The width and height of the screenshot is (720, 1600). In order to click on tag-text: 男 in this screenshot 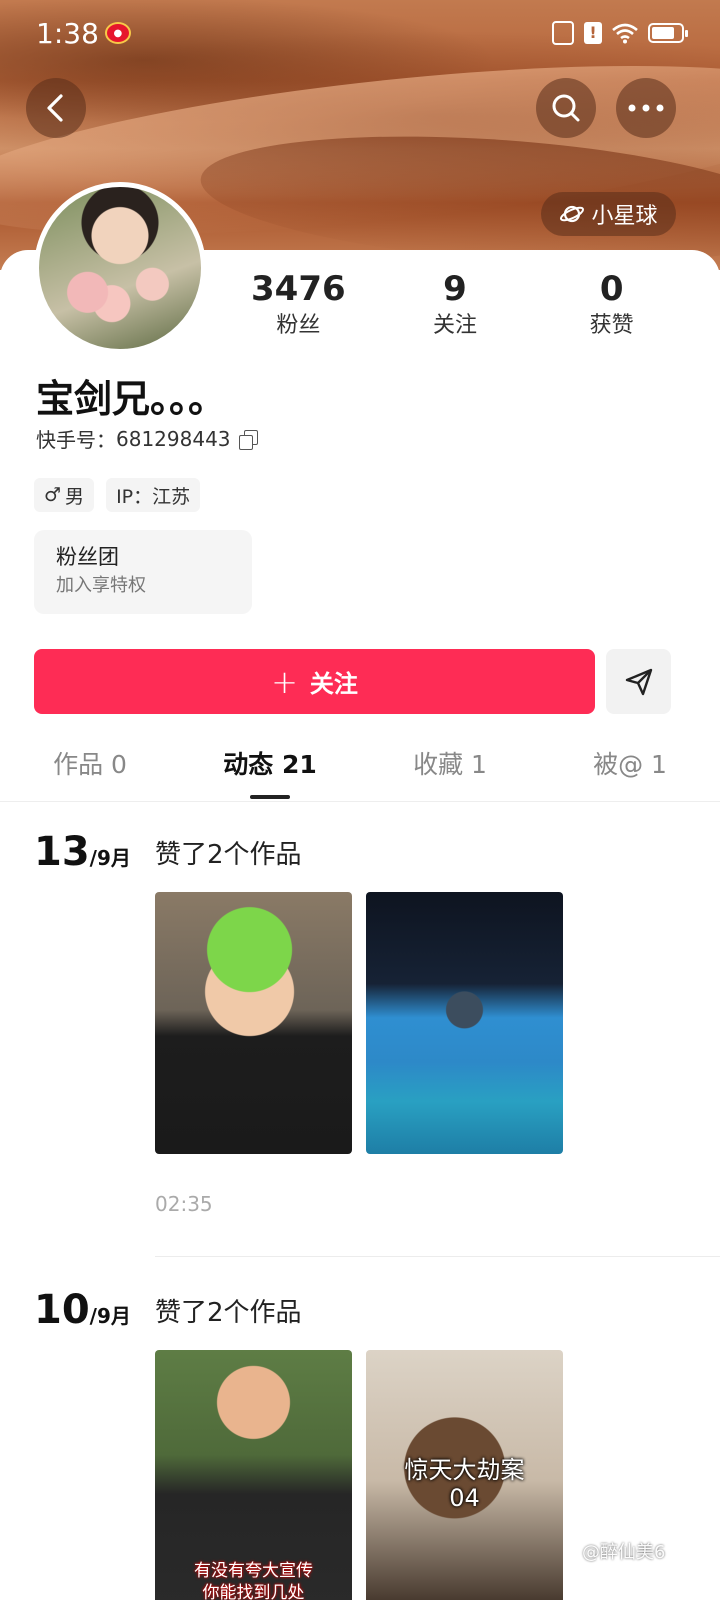, I will do `click(75, 496)`.